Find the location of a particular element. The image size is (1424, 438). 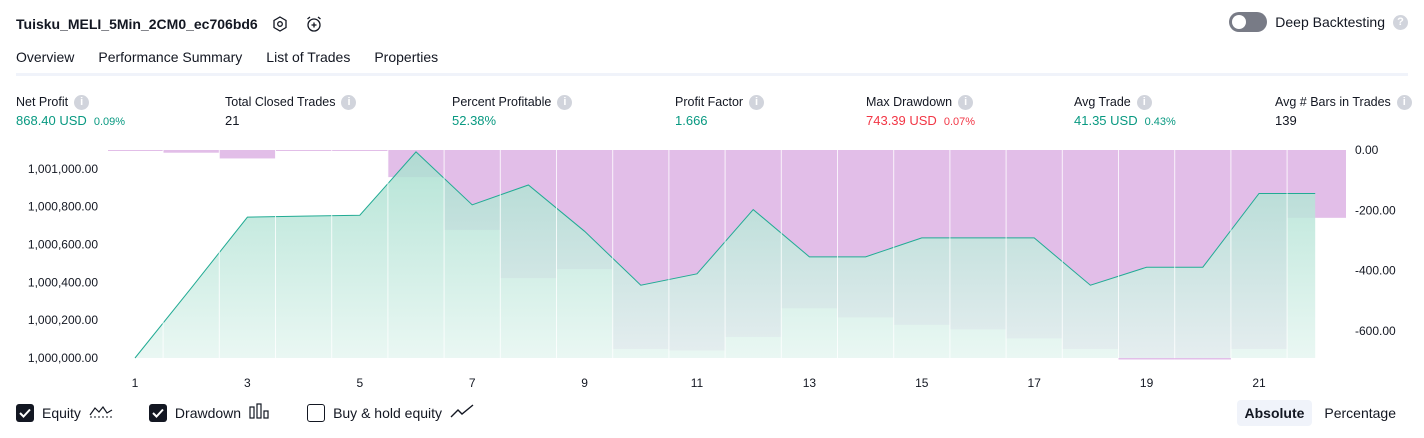

stat-percent: 0.07% is located at coordinates (959, 122).